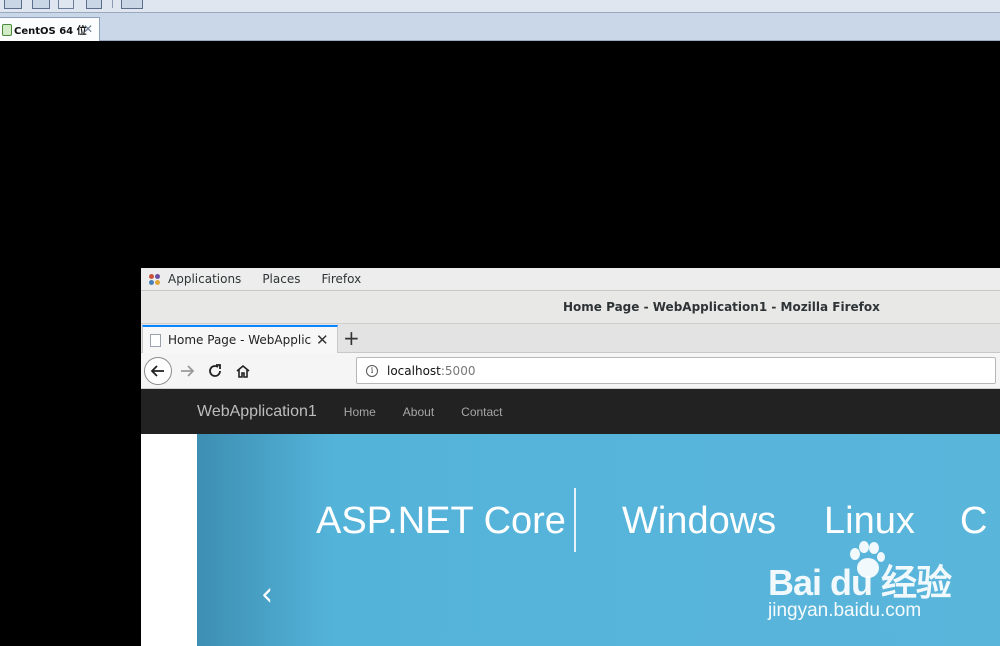 The image size is (1000, 646). I want to click on vm-tab-label: CentOS 64 位, so click(50, 31).